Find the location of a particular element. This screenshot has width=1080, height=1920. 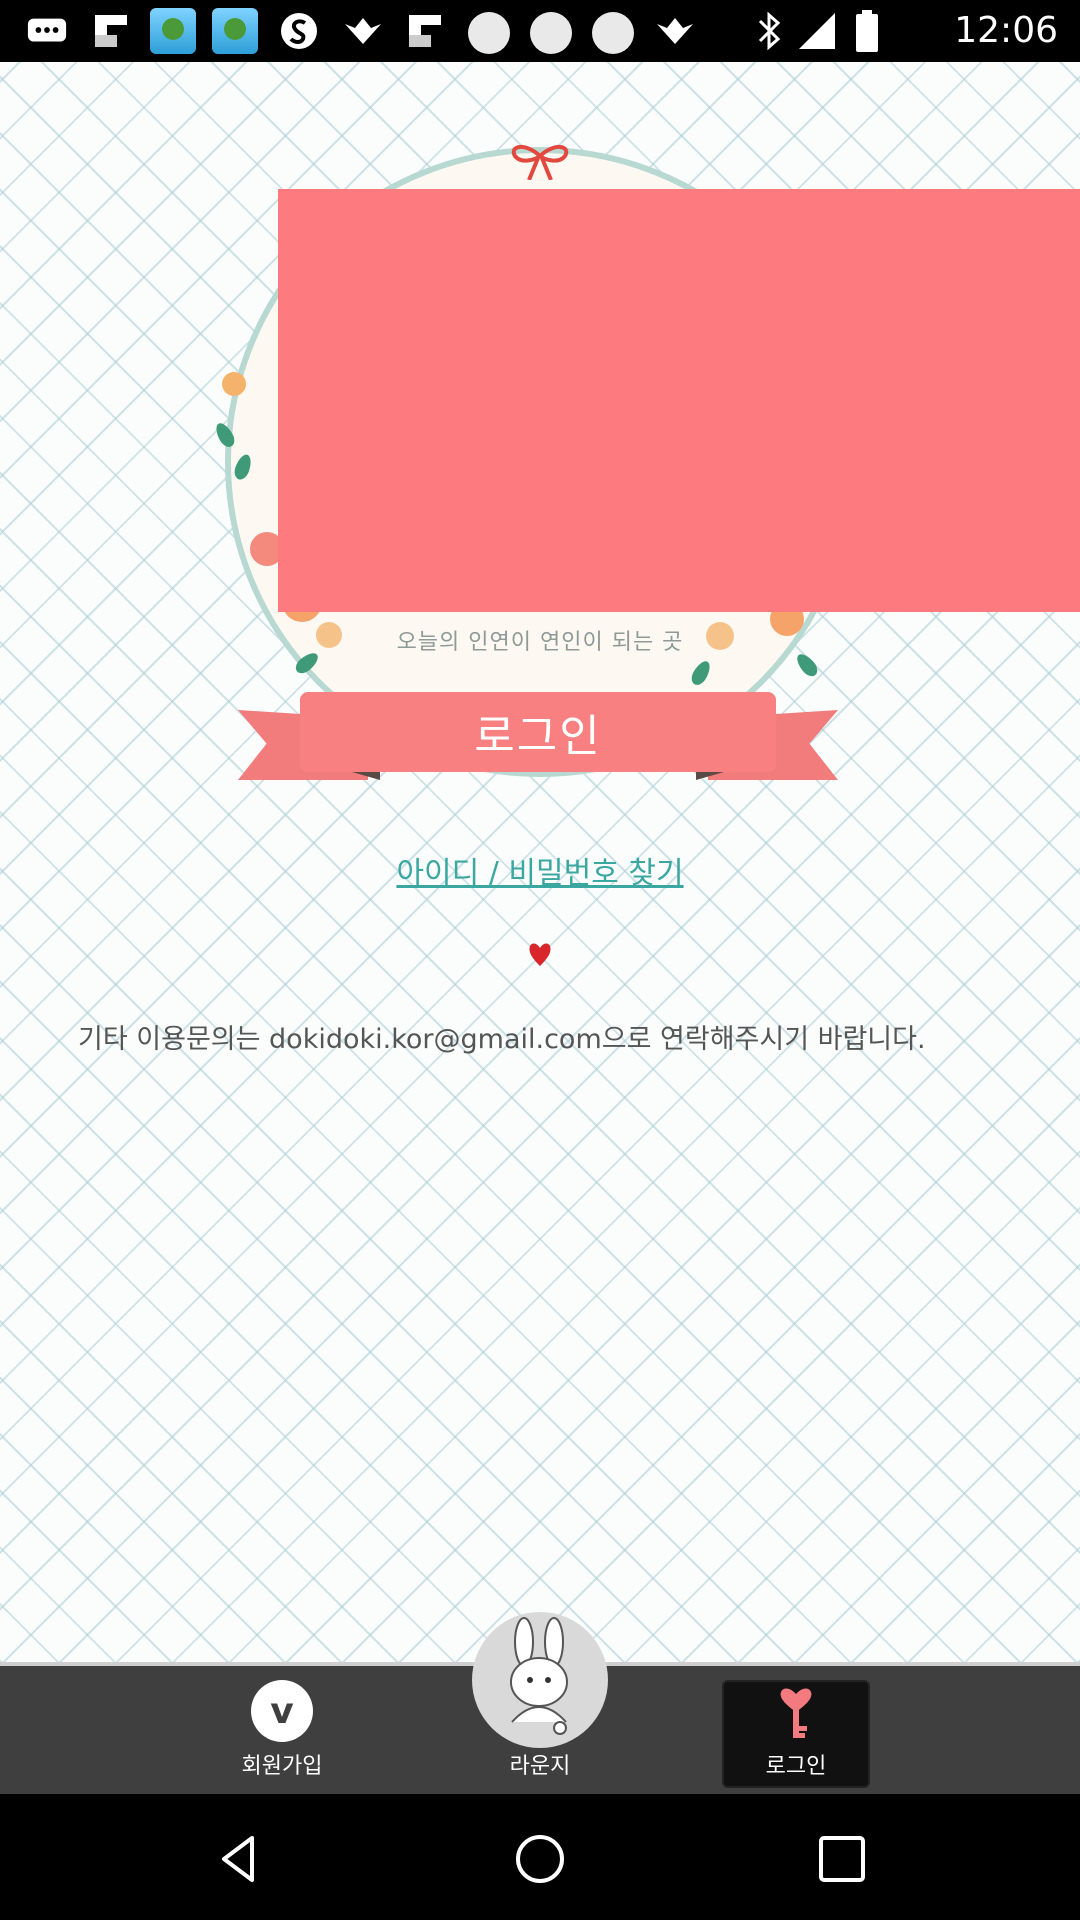

find-account-row: 아이디 / 비밀번호 찾기 is located at coordinates (540, 870).